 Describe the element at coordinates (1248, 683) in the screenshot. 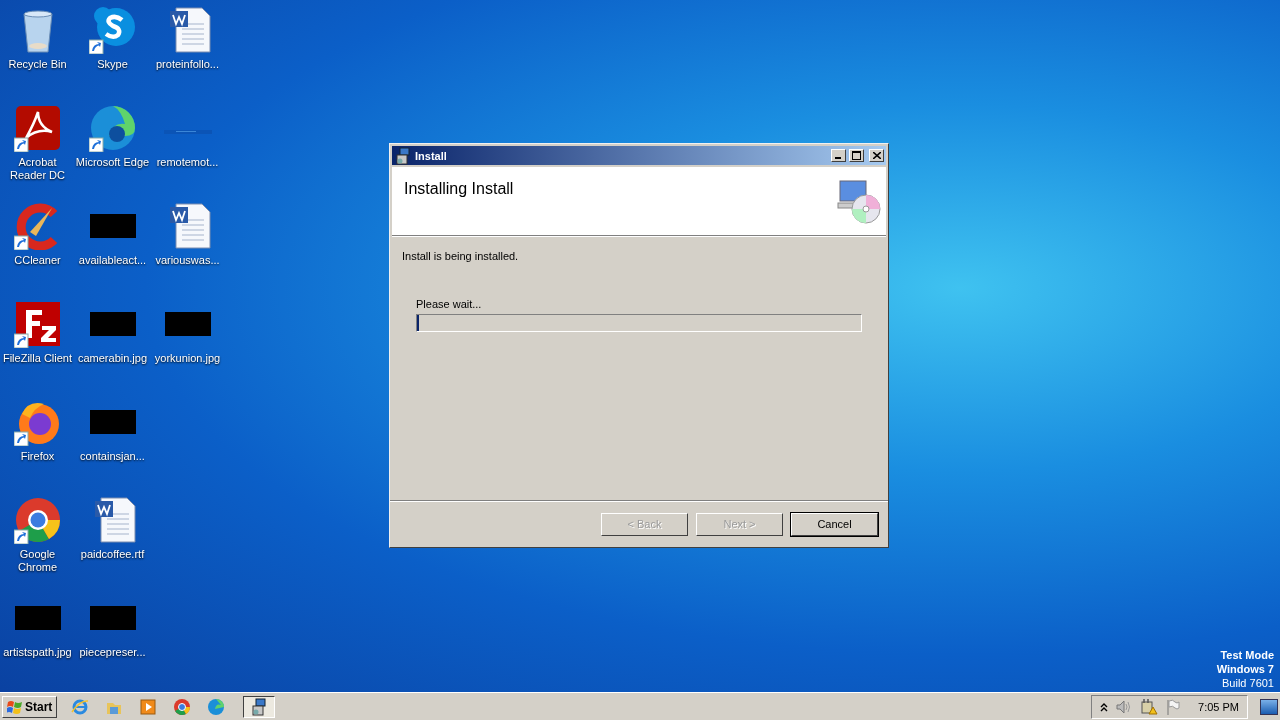

I see `os-build-text: Build 7601` at that location.